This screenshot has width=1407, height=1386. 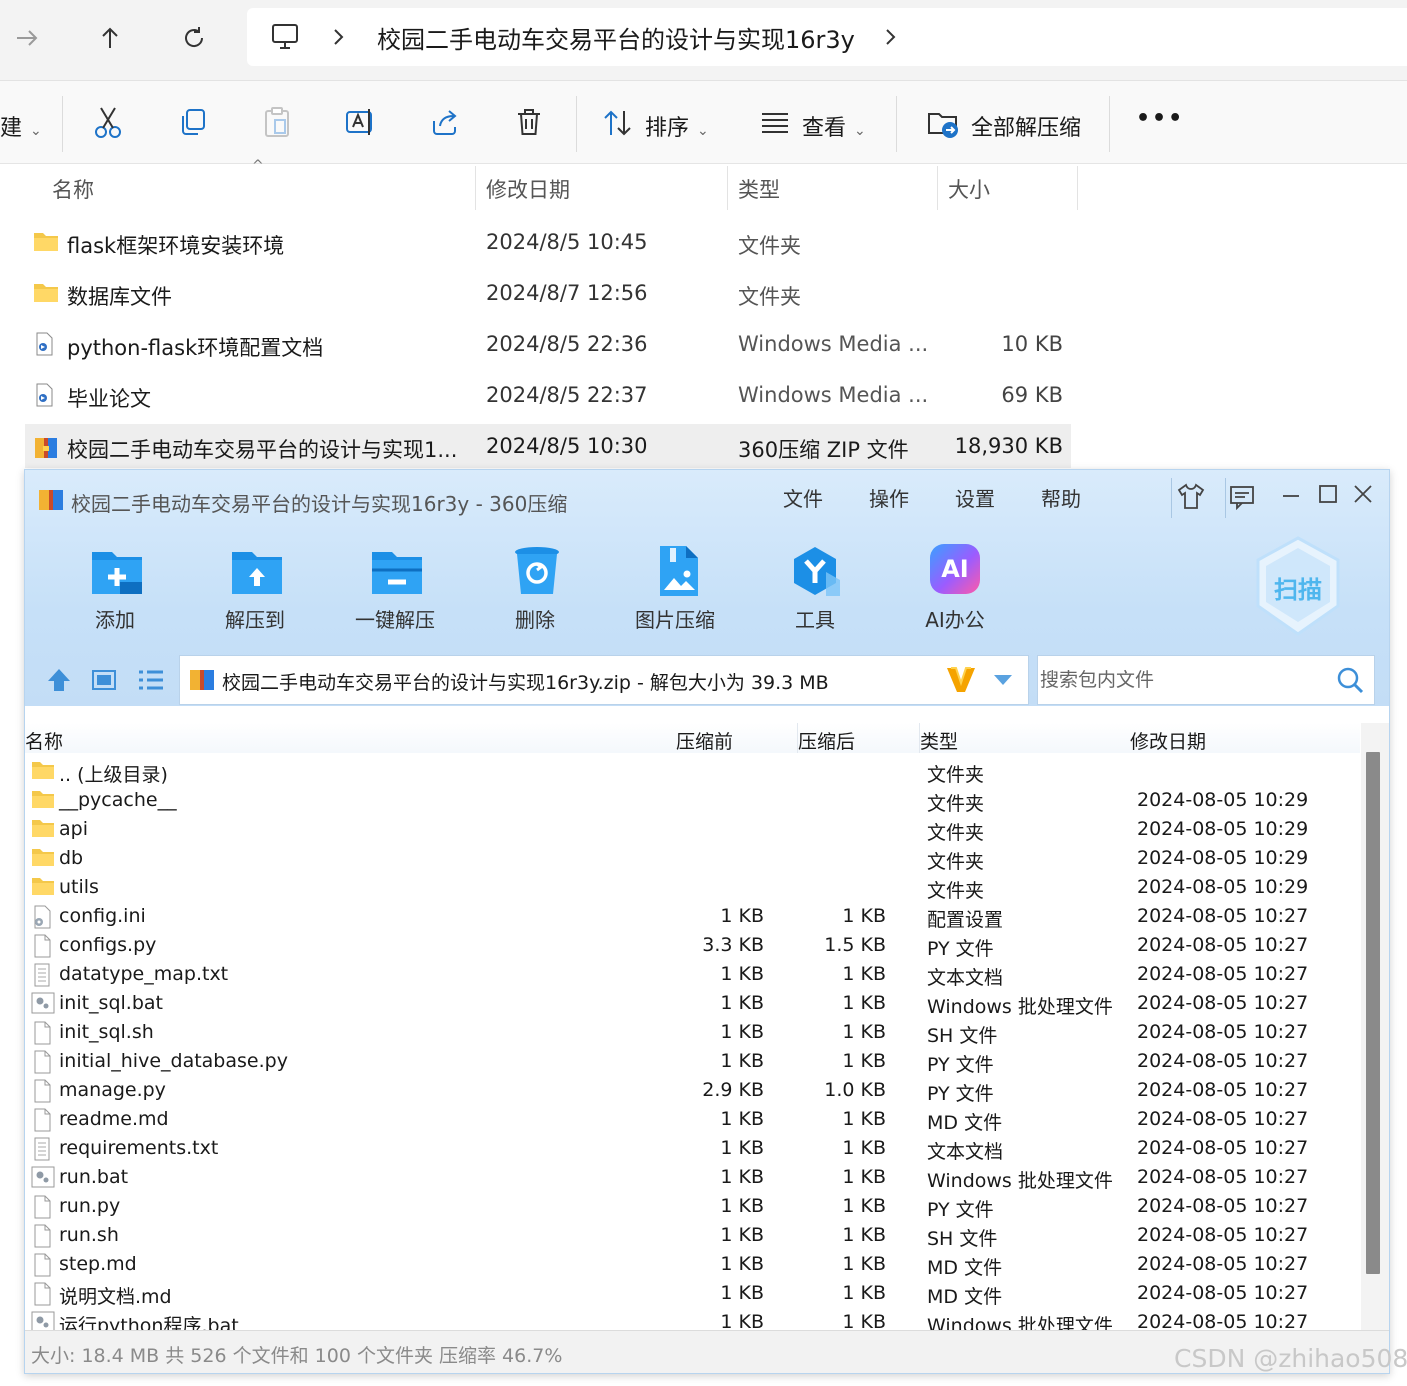 What do you see at coordinates (1185, 680) in the screenshot?
I see `search-input` at bounding box center [1185, 680].